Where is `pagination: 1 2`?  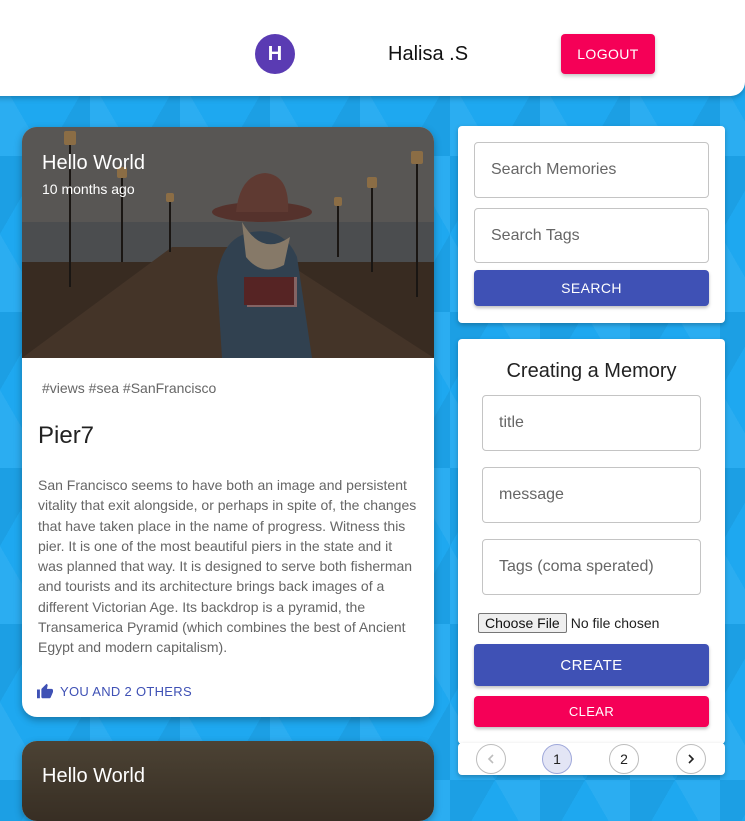 pagination: 1 2 is located at coordinates (591, 759).